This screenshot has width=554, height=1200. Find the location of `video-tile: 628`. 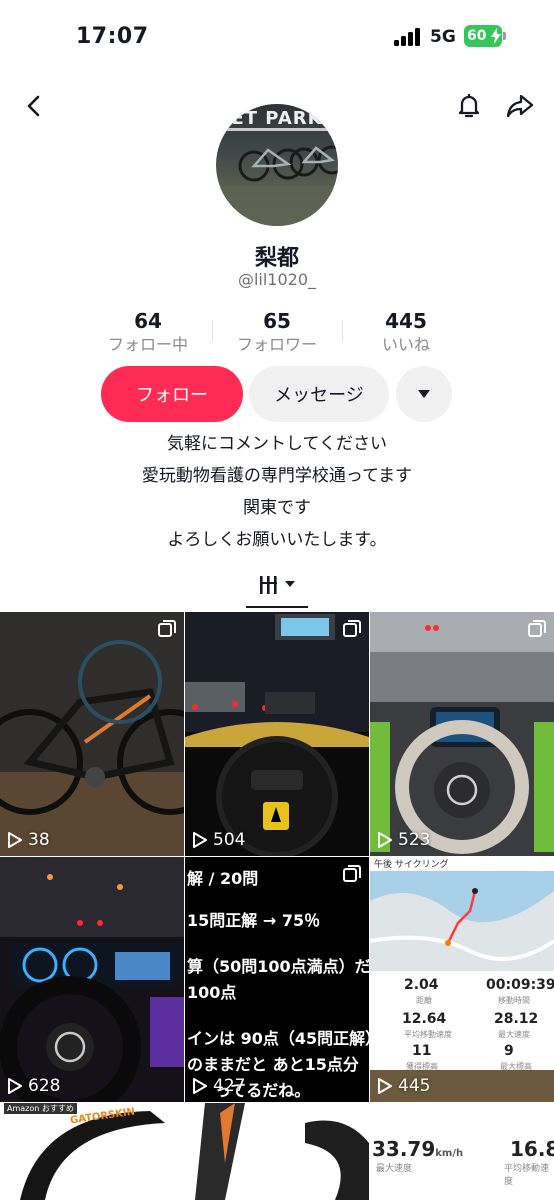

video-tile: 628 is located at coordinates (92, 979).